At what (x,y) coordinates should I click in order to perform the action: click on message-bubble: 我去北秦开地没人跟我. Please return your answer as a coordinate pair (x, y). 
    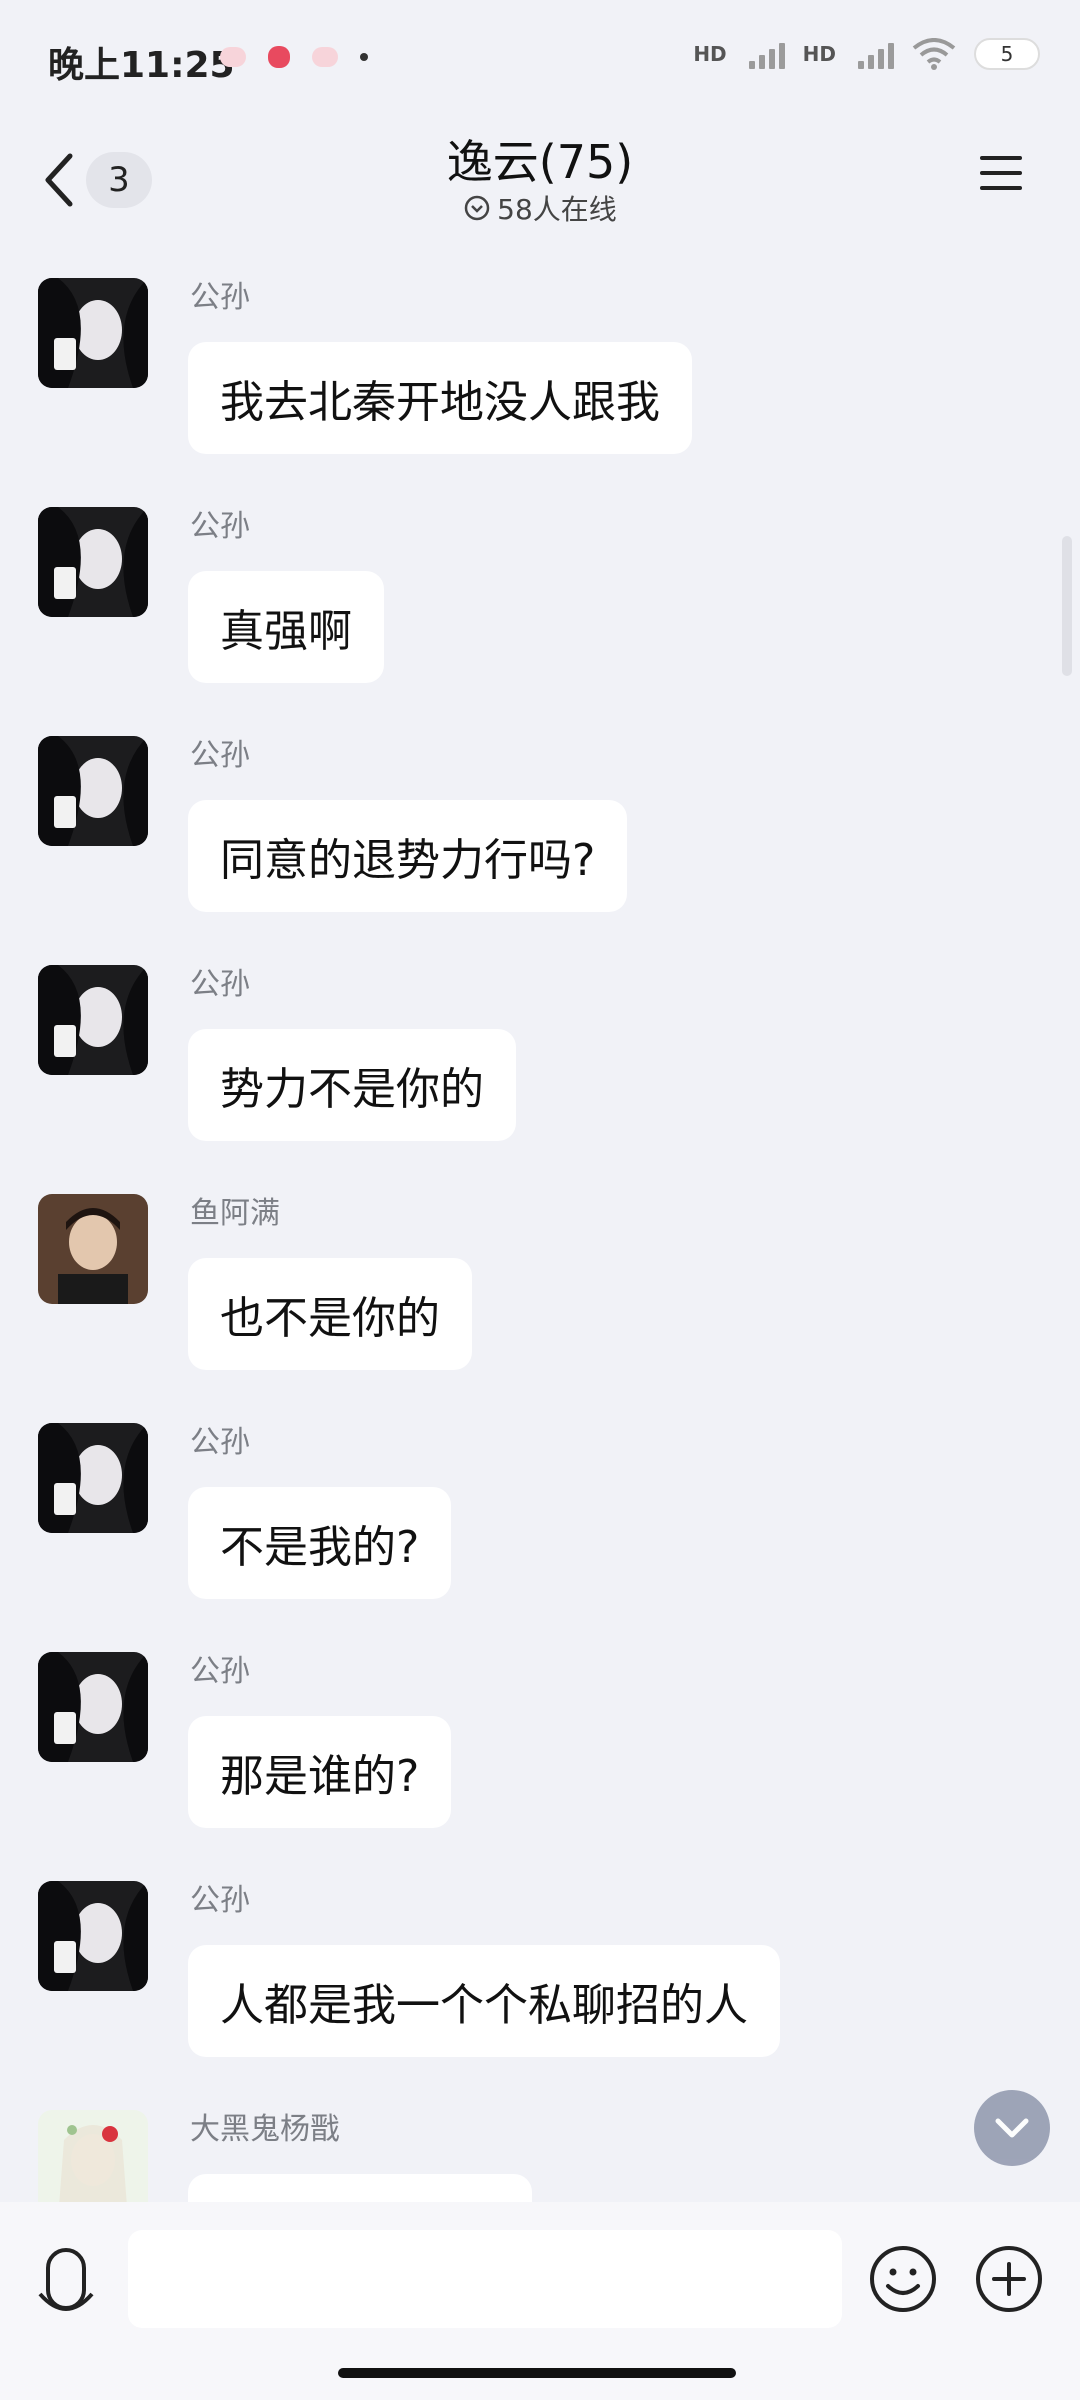
    Looking at the image, I should click on (440, 398).